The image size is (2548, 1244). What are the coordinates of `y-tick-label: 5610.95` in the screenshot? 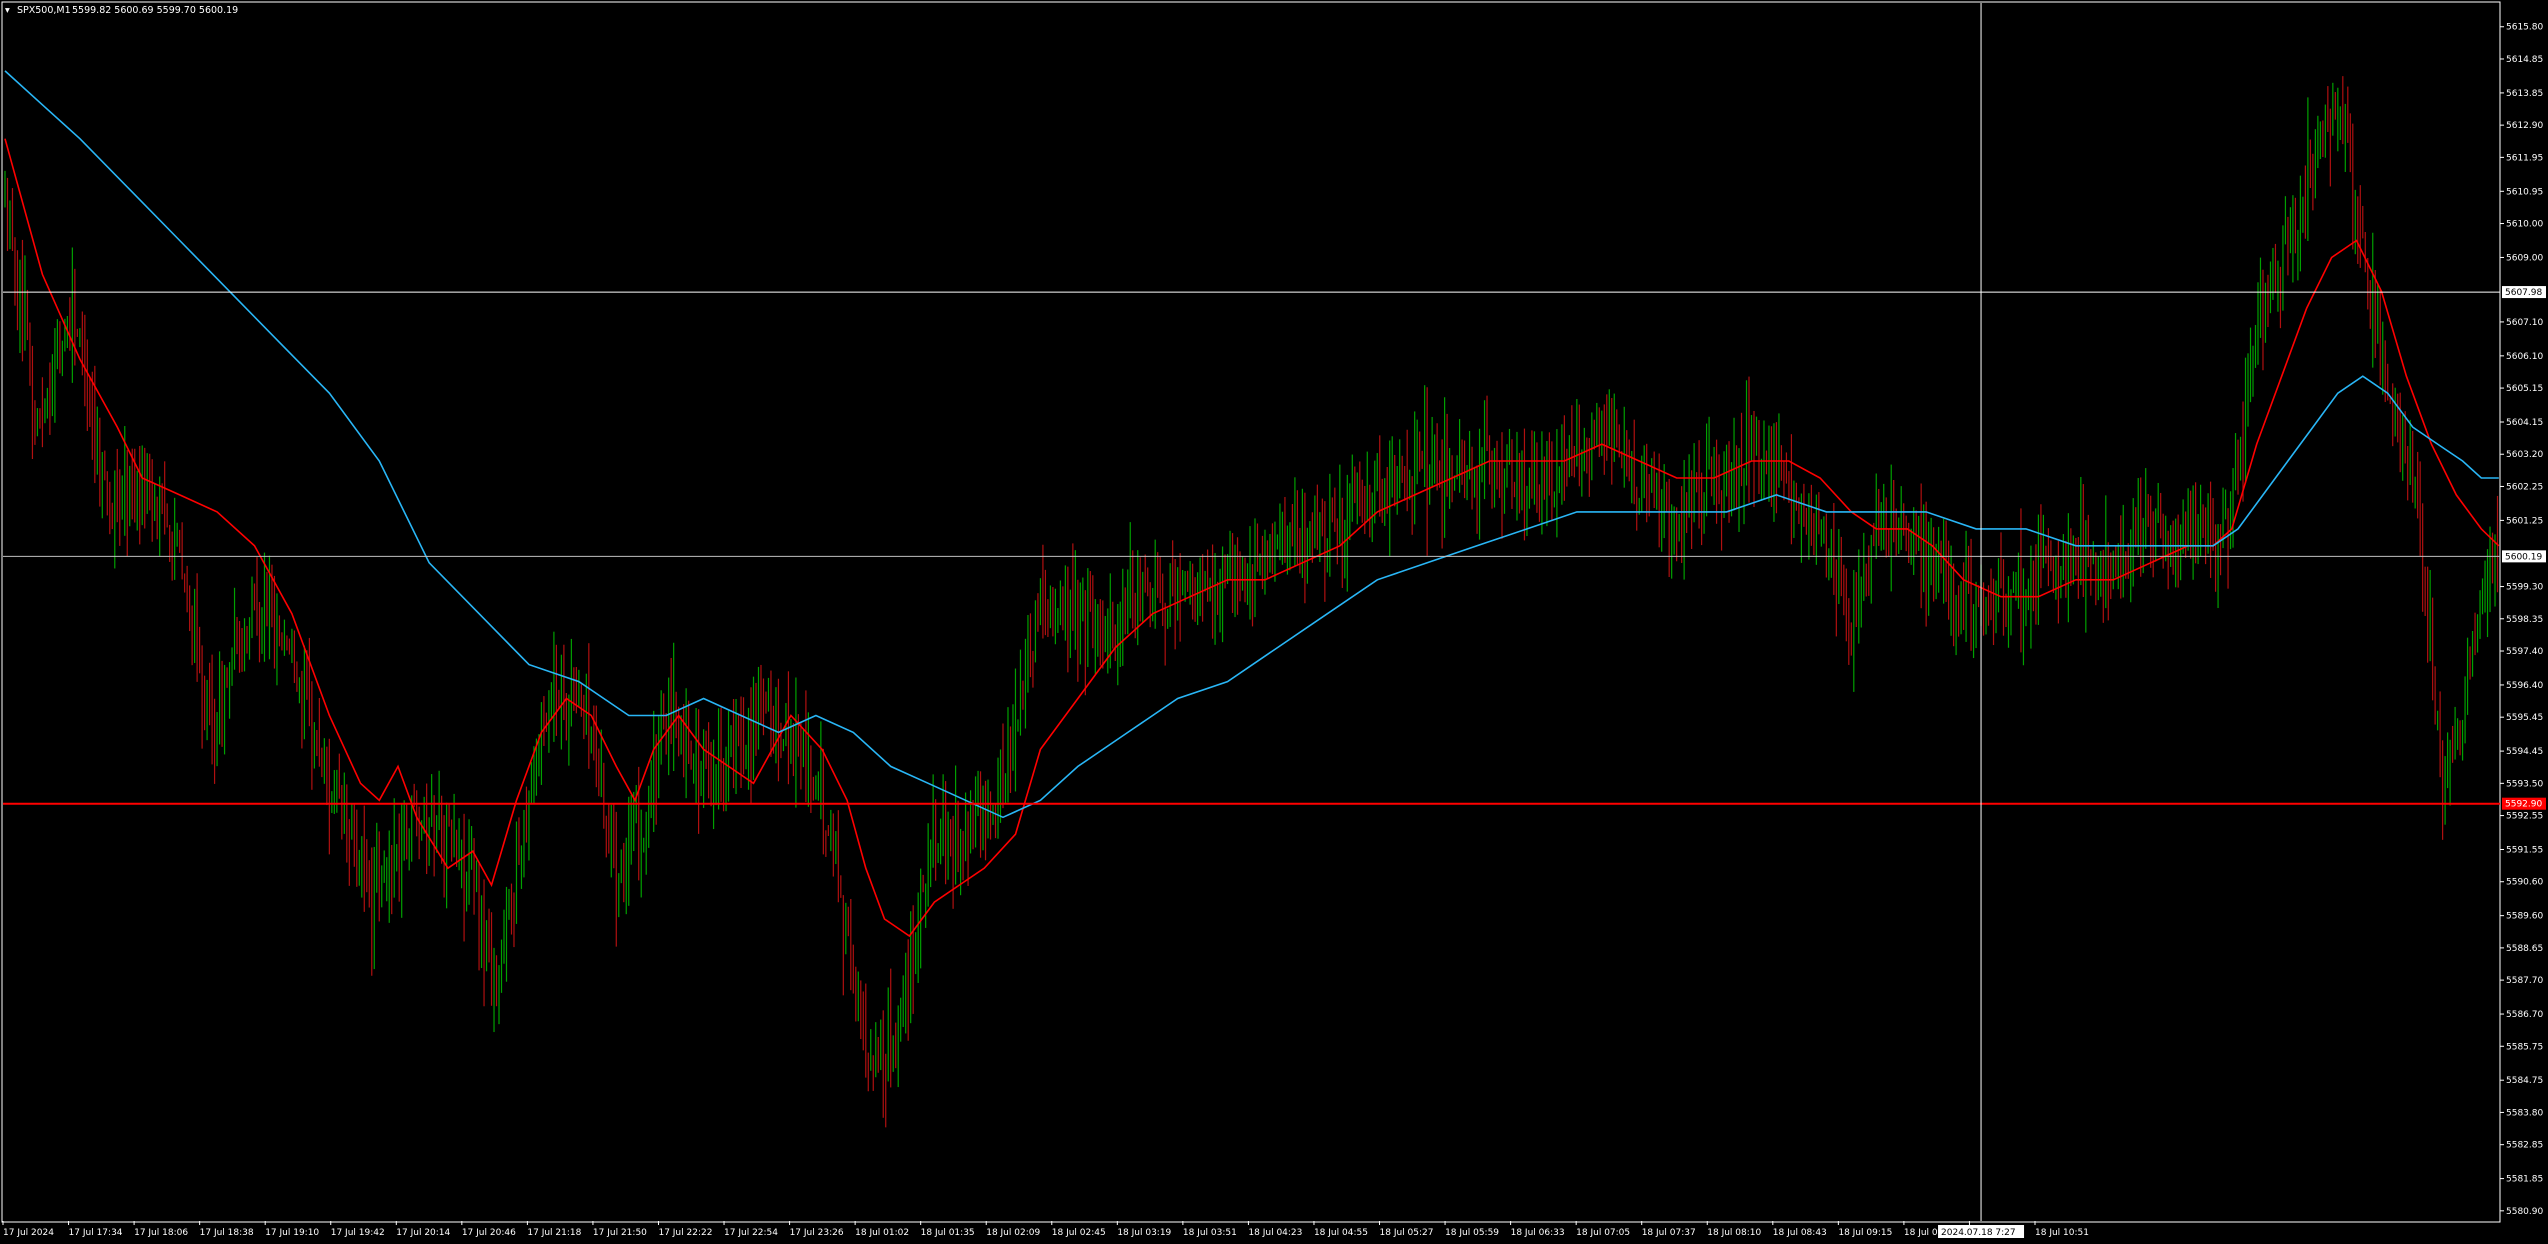 It's located at (2524, 192).